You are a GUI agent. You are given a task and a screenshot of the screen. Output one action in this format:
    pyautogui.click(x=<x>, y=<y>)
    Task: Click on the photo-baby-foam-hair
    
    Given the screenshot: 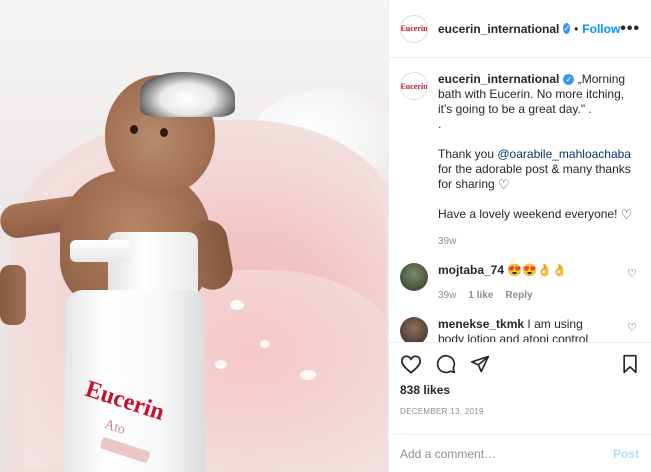 What is the action you would take?
    pyautogui.click(x=187, y=94)
    